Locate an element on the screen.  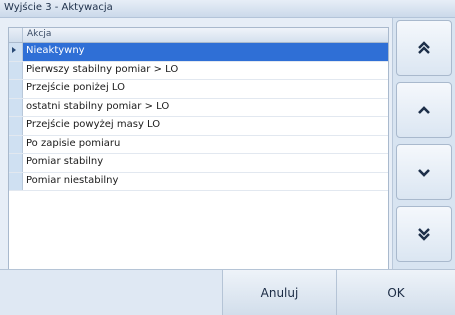
list-item: Pomiar niestabilny is located at coordinates (198, 181).